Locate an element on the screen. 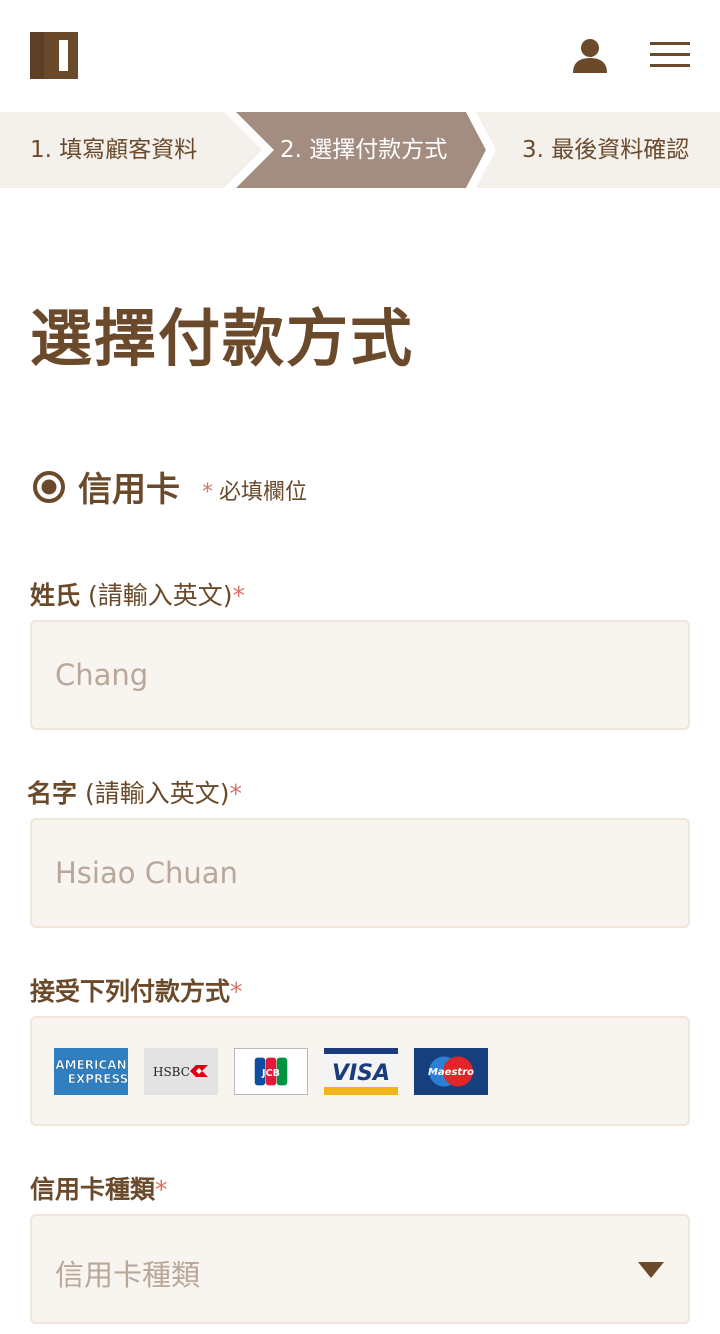 Image resolution: width=720 pixels, height=1334 pixels. hamburger-menu-icon is located at coordinates (670, 55).